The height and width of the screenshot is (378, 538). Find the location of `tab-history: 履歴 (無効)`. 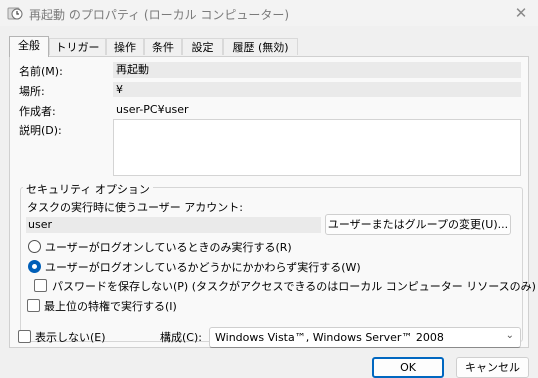

tab-history: 履歴 (無効) is located at coordinates (260, 46).